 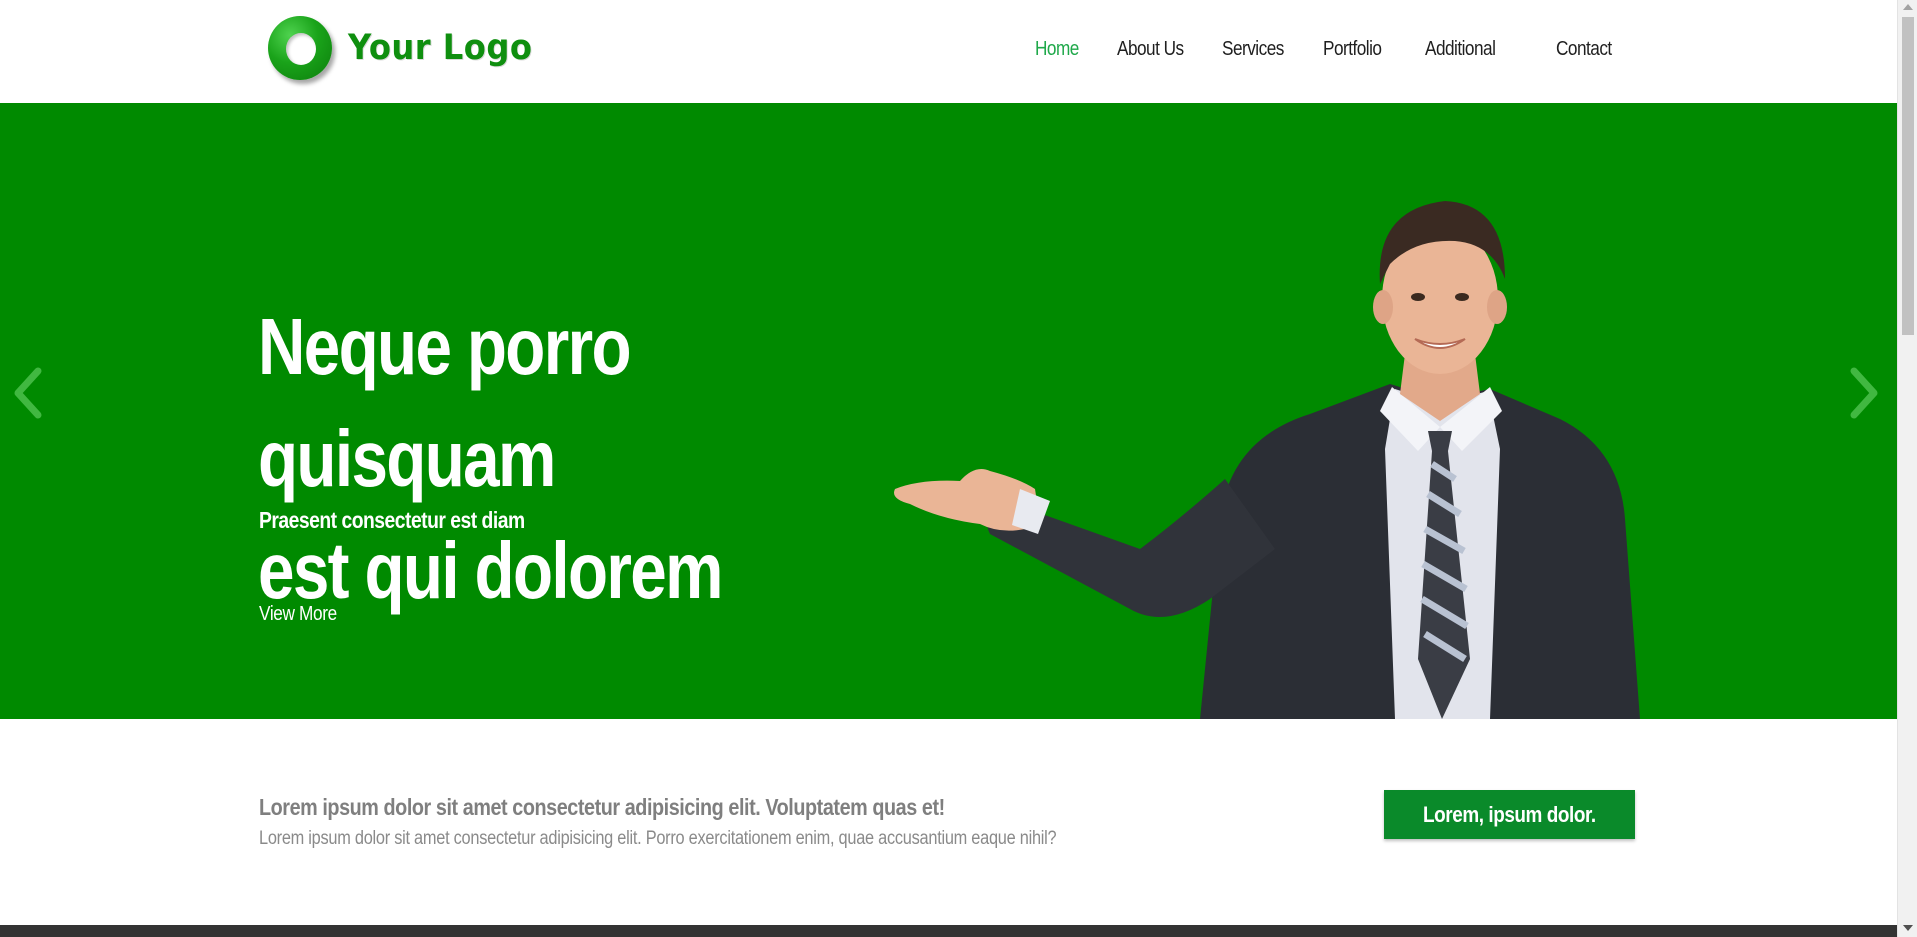 I want to click on scroll-up-arrow-icon, so click(x=1908, y=7).